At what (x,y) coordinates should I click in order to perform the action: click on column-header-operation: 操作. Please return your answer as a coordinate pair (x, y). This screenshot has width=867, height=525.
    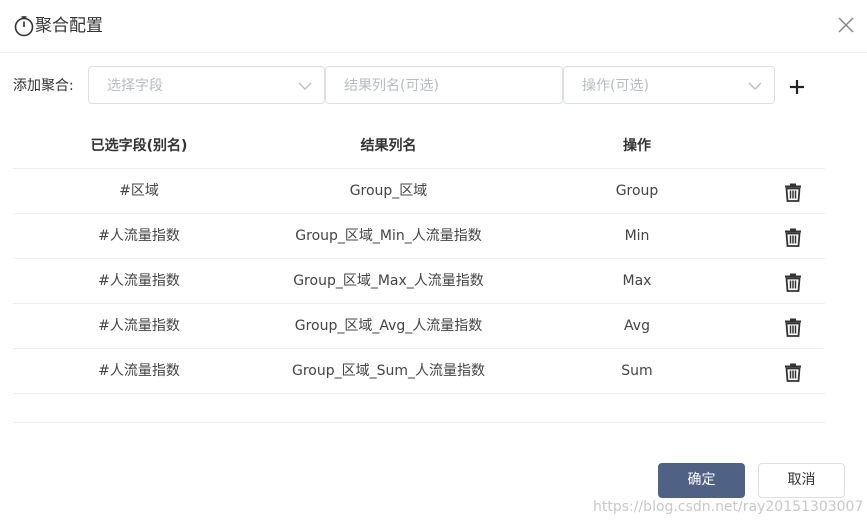
    Looking at the image, I should click on (637, 146).